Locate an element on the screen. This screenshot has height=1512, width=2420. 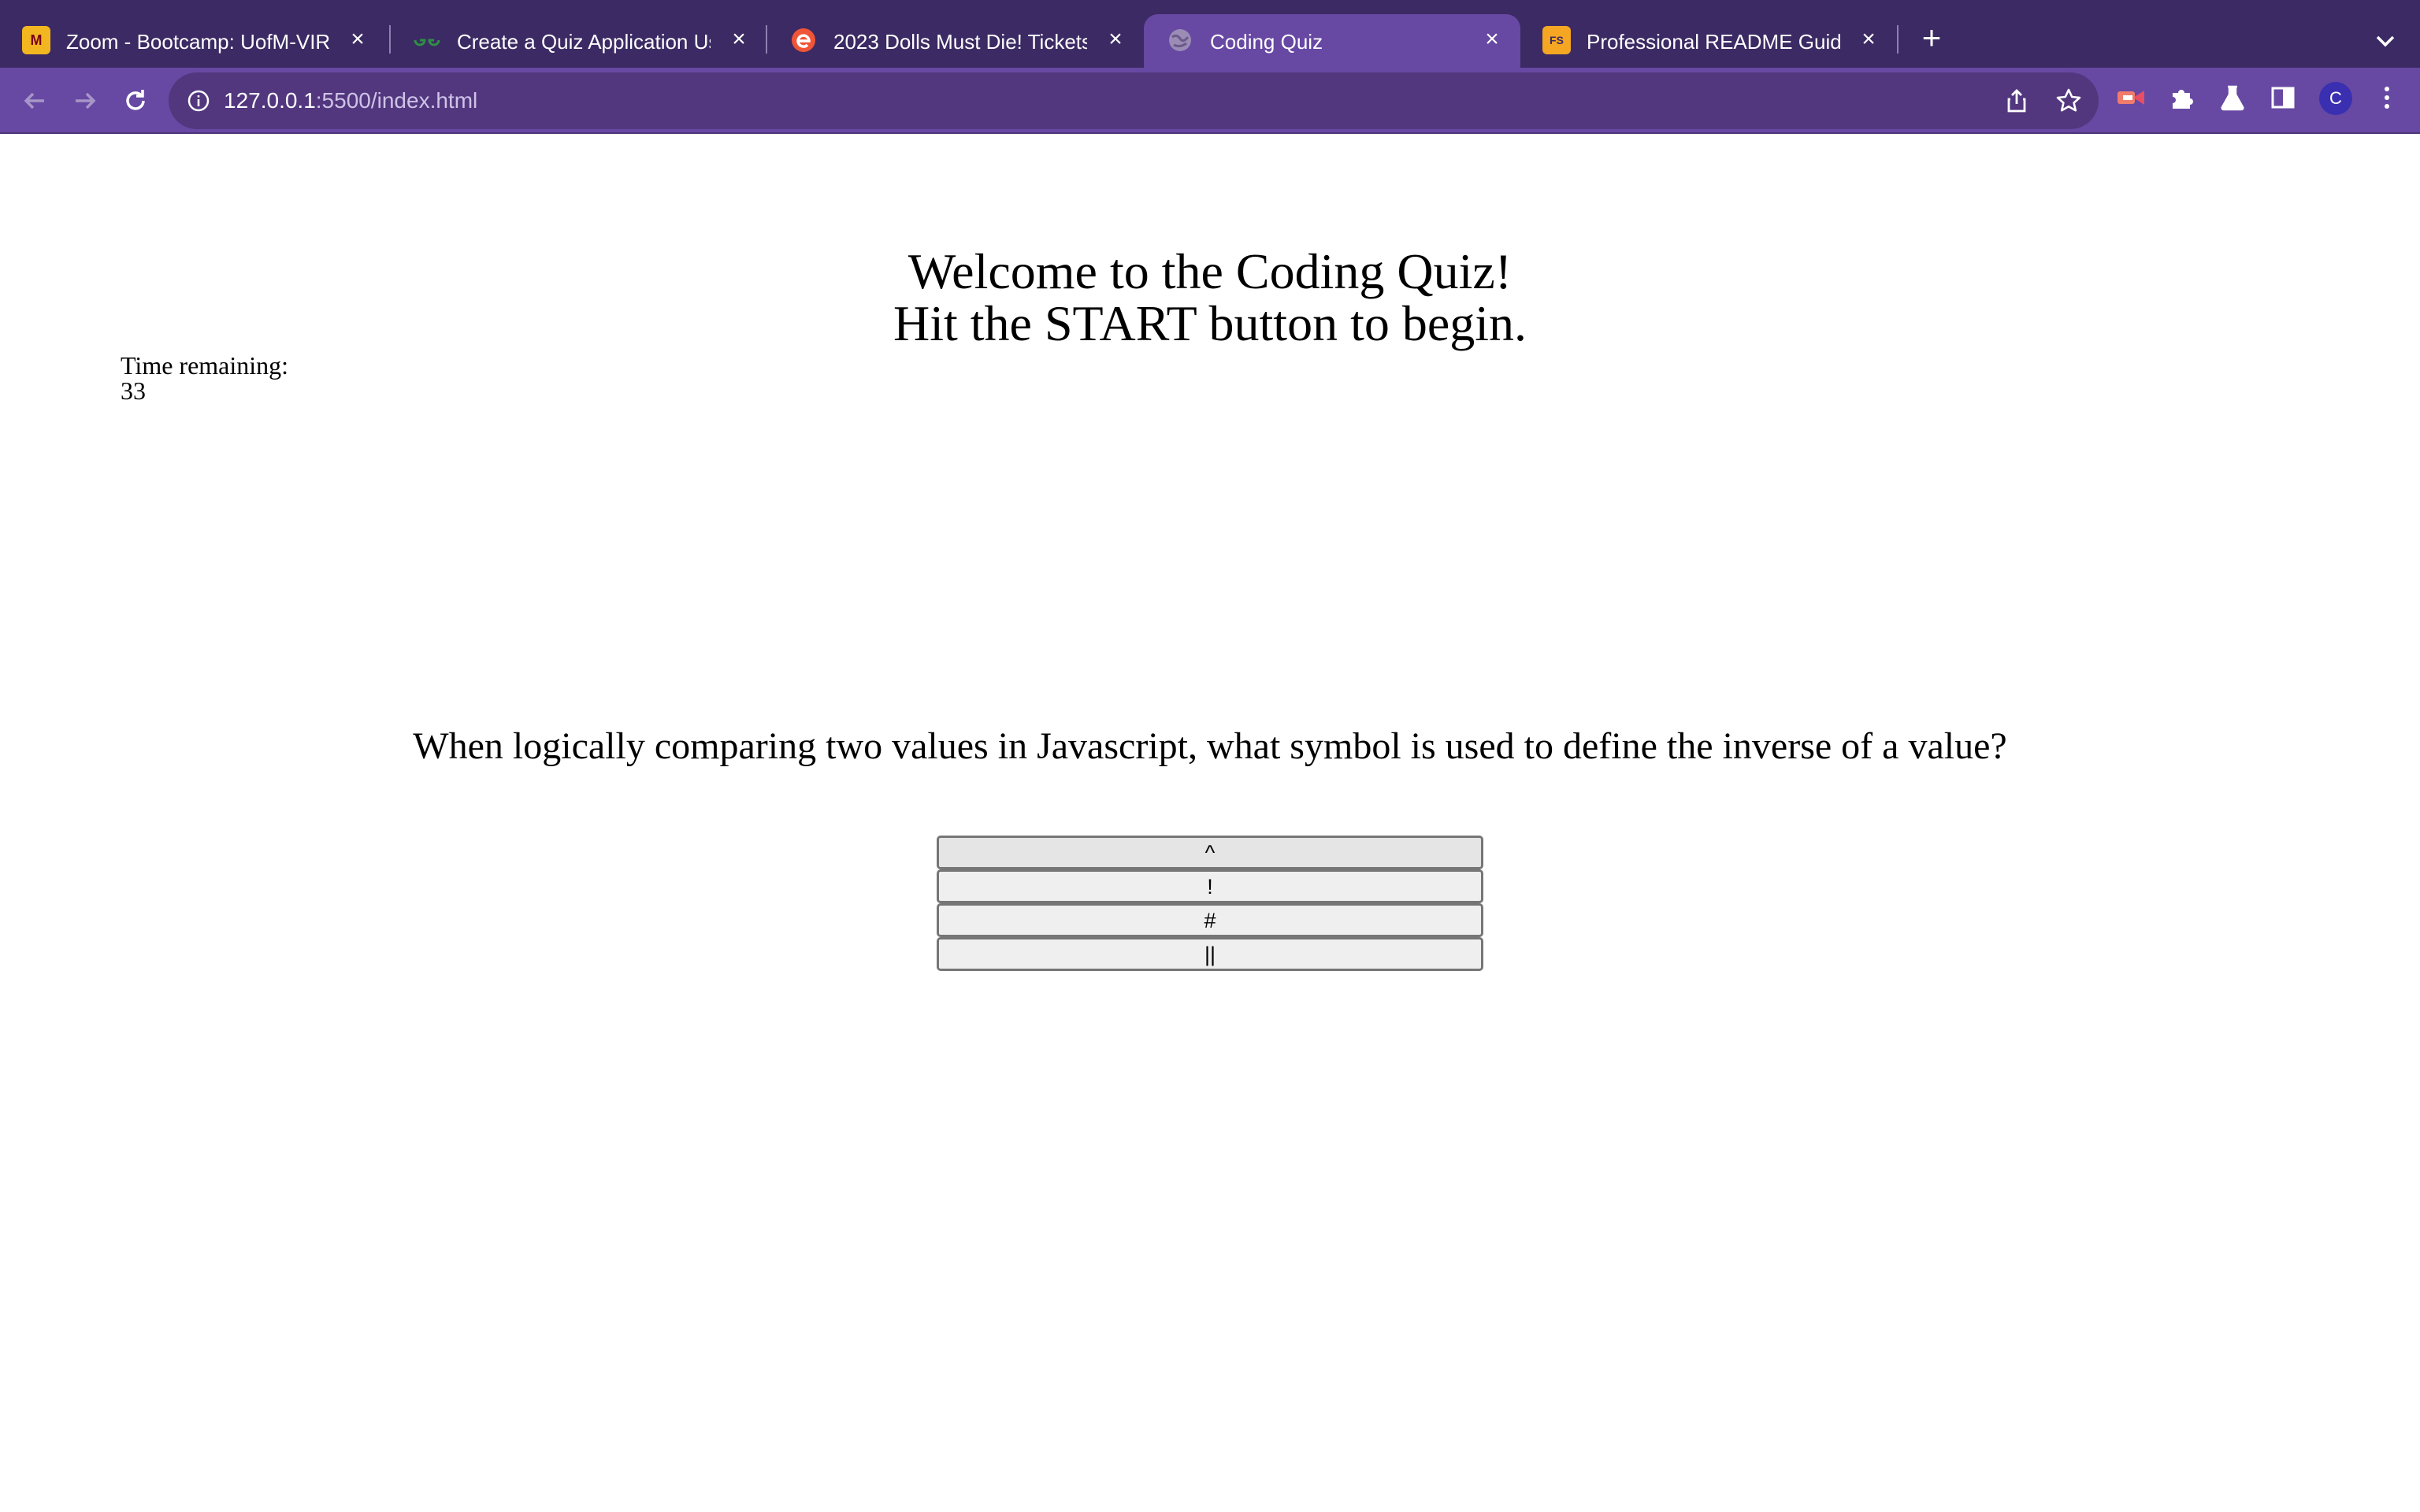
url-path: :5500/index.html is located at coordinates (396, 100).